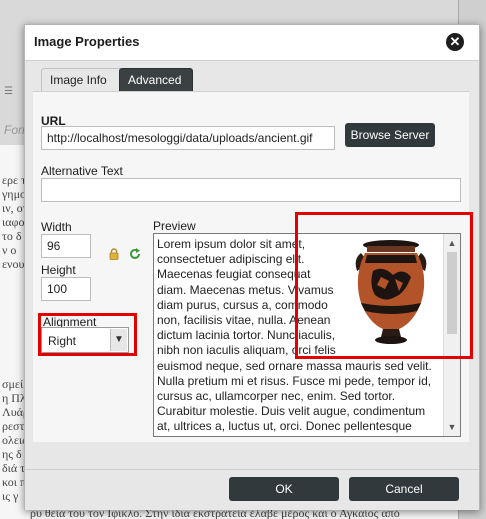 The height and width of the screenshot is (519, 486). Describe the element at coordinates (13, 222) in the screenshot. I see `background-text-line: ιαφο` at that location.